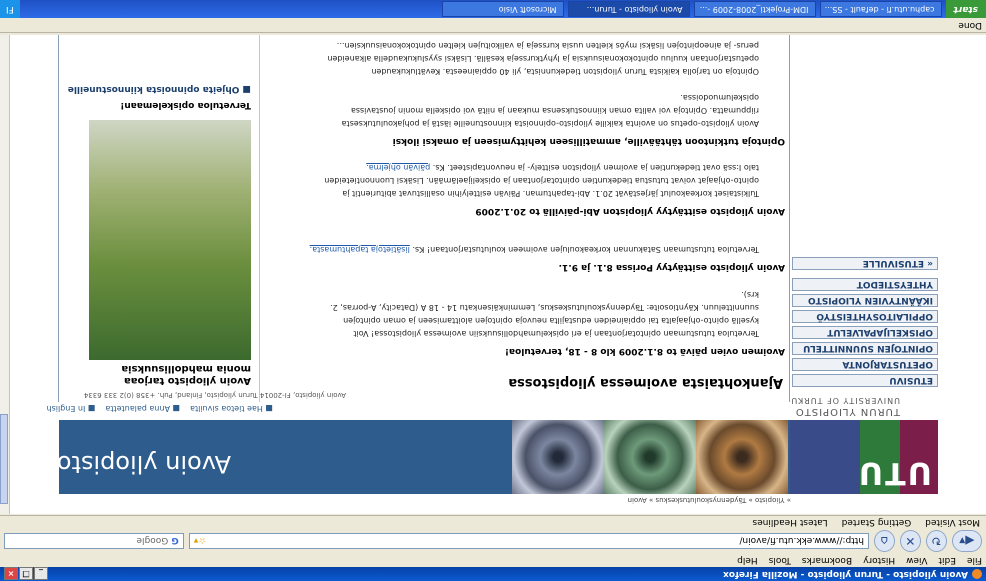 Image resolution: width=986 pixels, height=581 pixels. I want to click on logo-university-name-en: UNIVERSITY OF TURKU, so click(845, 400).